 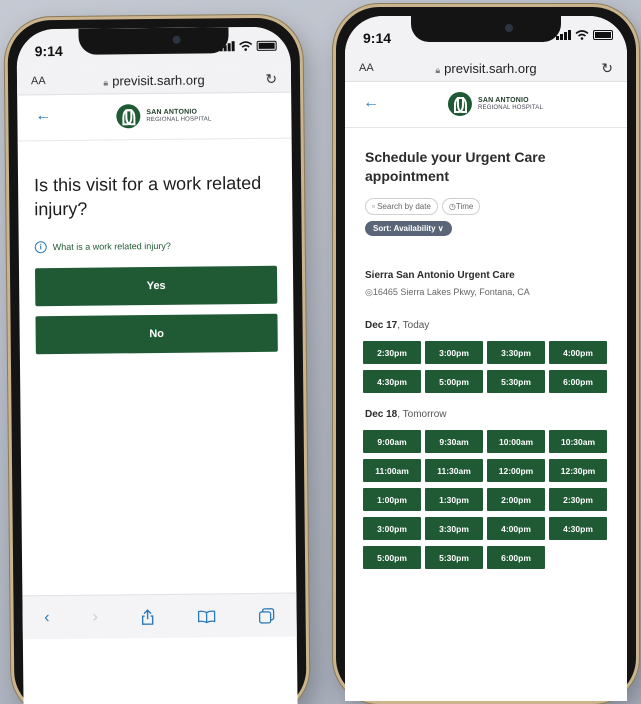 I want to click on location-name: Sierra San Antonio Urgent Care, so click(x=440, y=275).